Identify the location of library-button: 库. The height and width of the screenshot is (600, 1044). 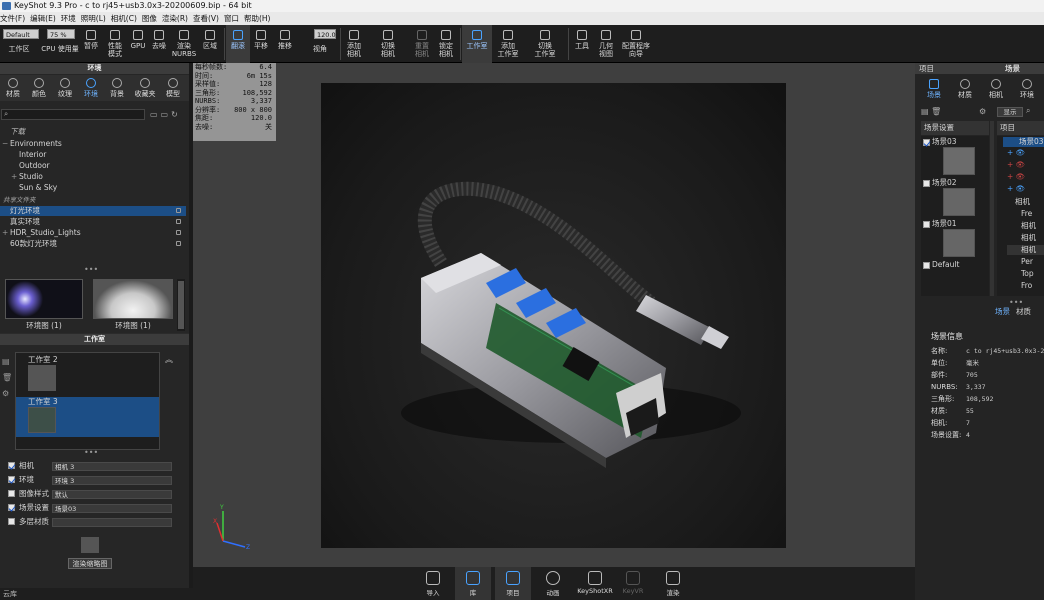
(473, 583).